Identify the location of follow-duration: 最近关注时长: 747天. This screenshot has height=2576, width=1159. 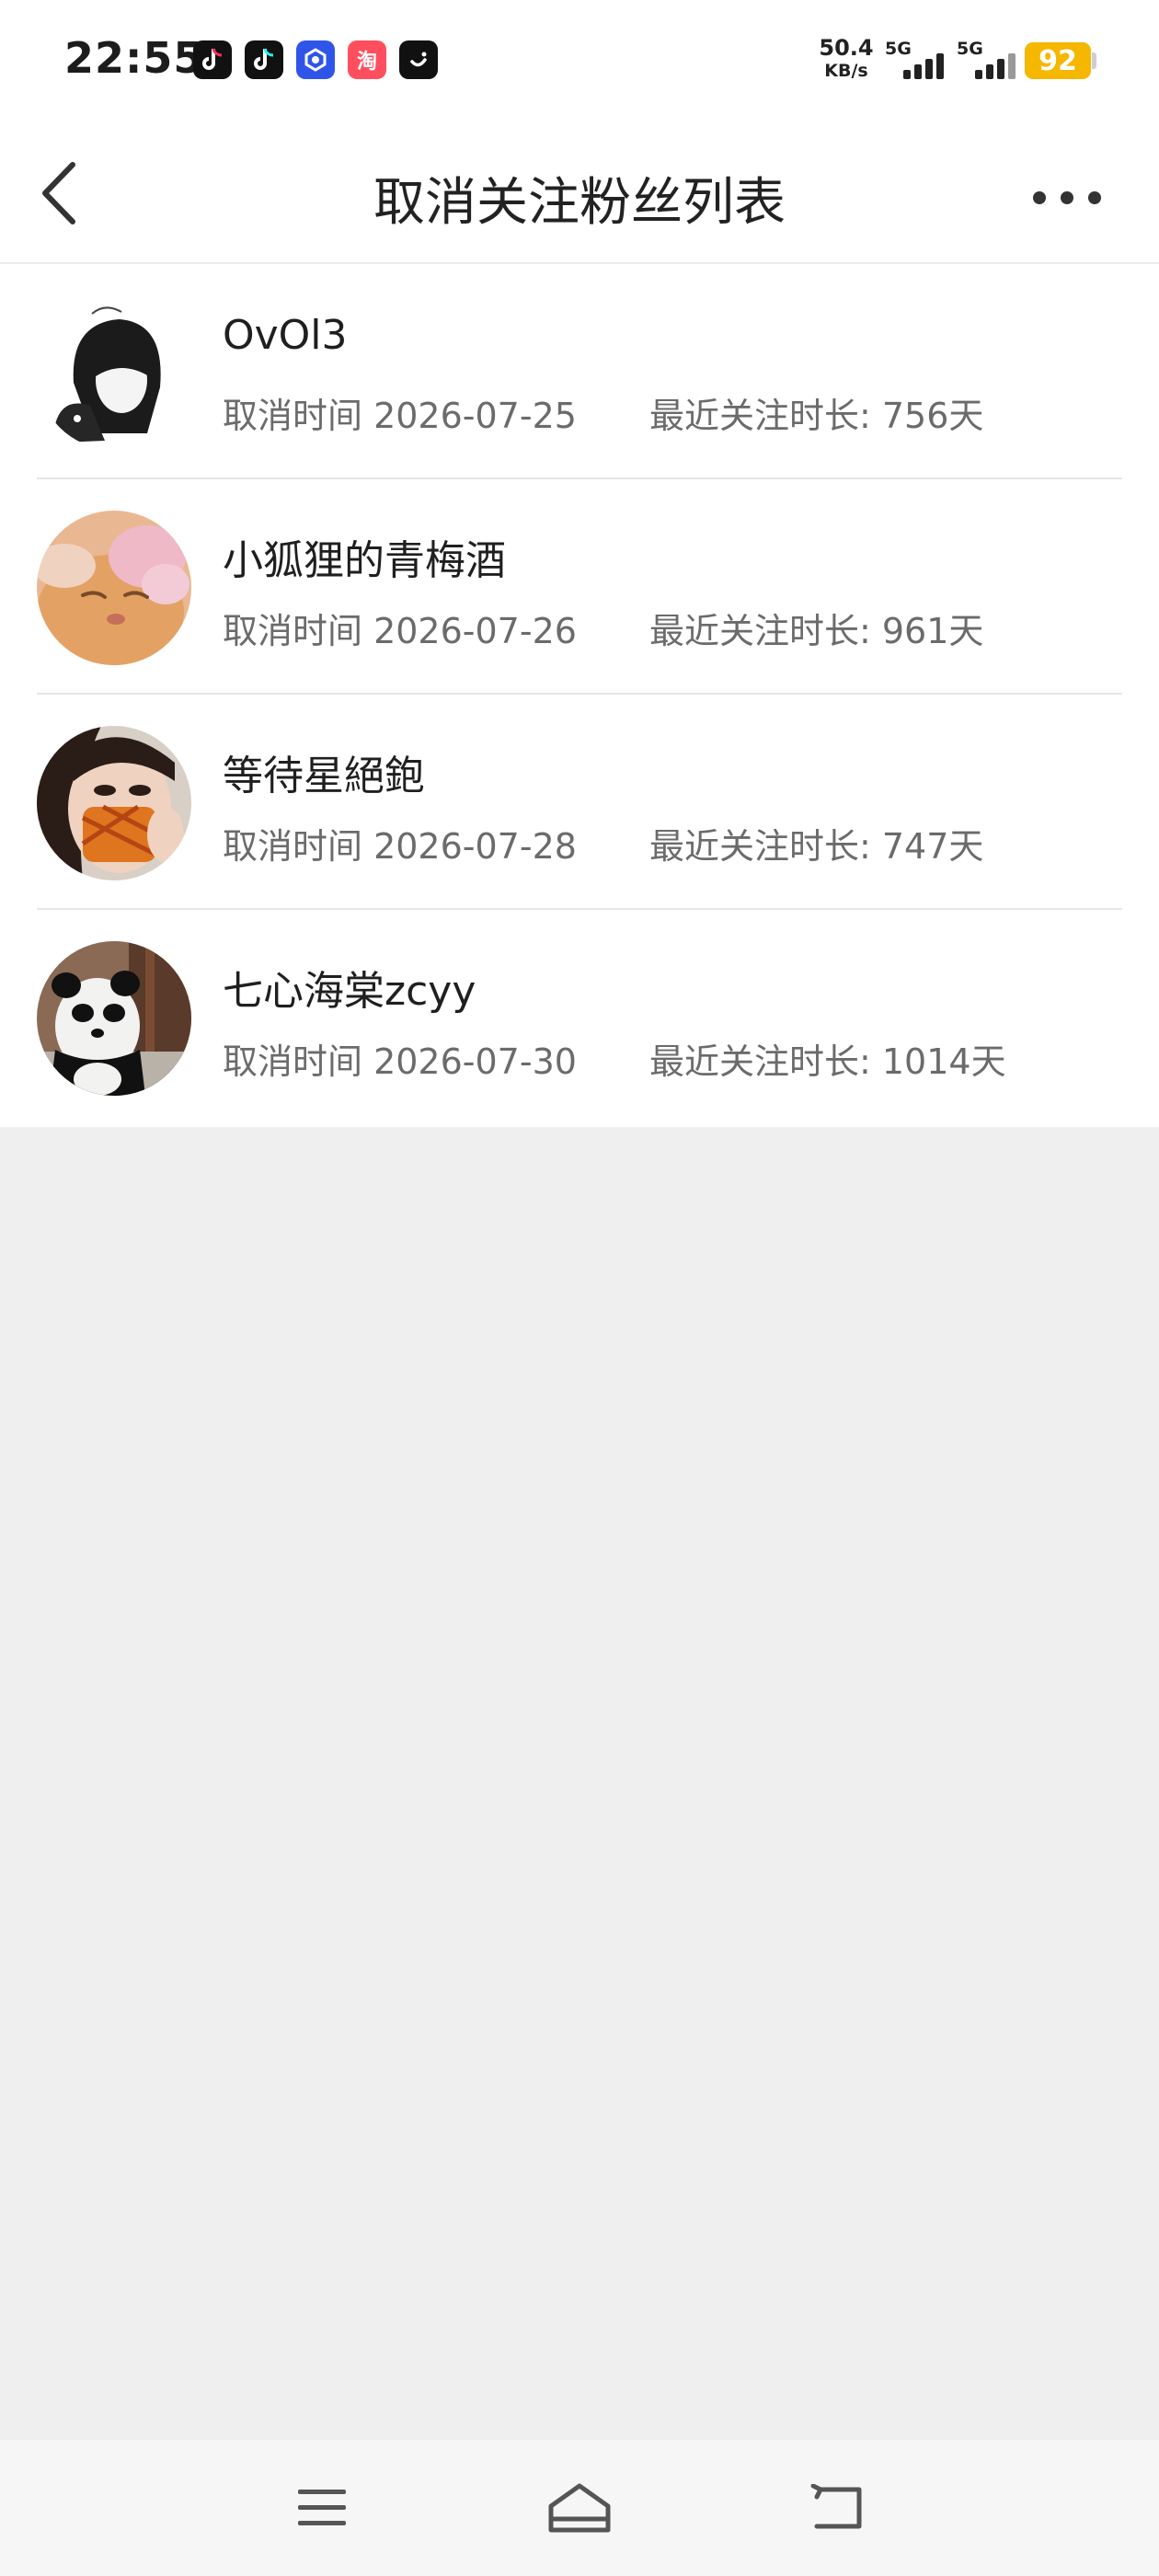
(816, 846).